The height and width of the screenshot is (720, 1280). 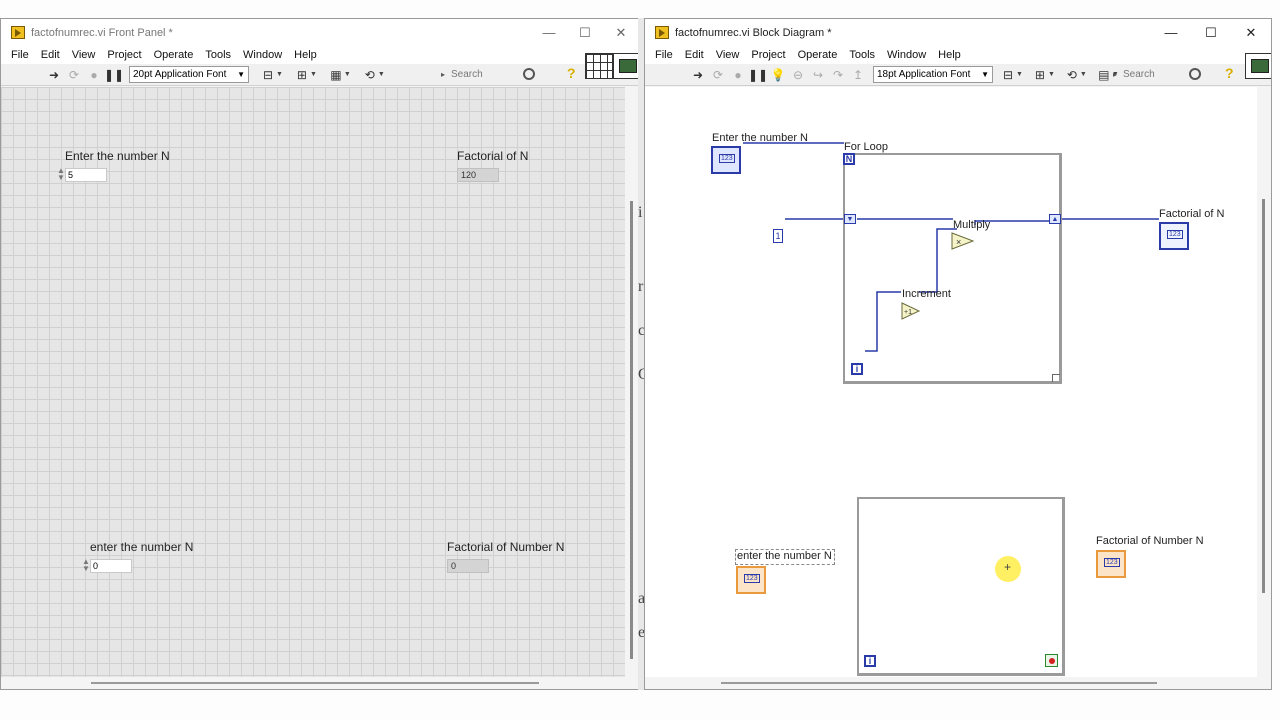 What do you see at coordinates (443, 74) in the screenshot?
I see `chevron-right-icon: ▸` at bounding box center [443, 74].